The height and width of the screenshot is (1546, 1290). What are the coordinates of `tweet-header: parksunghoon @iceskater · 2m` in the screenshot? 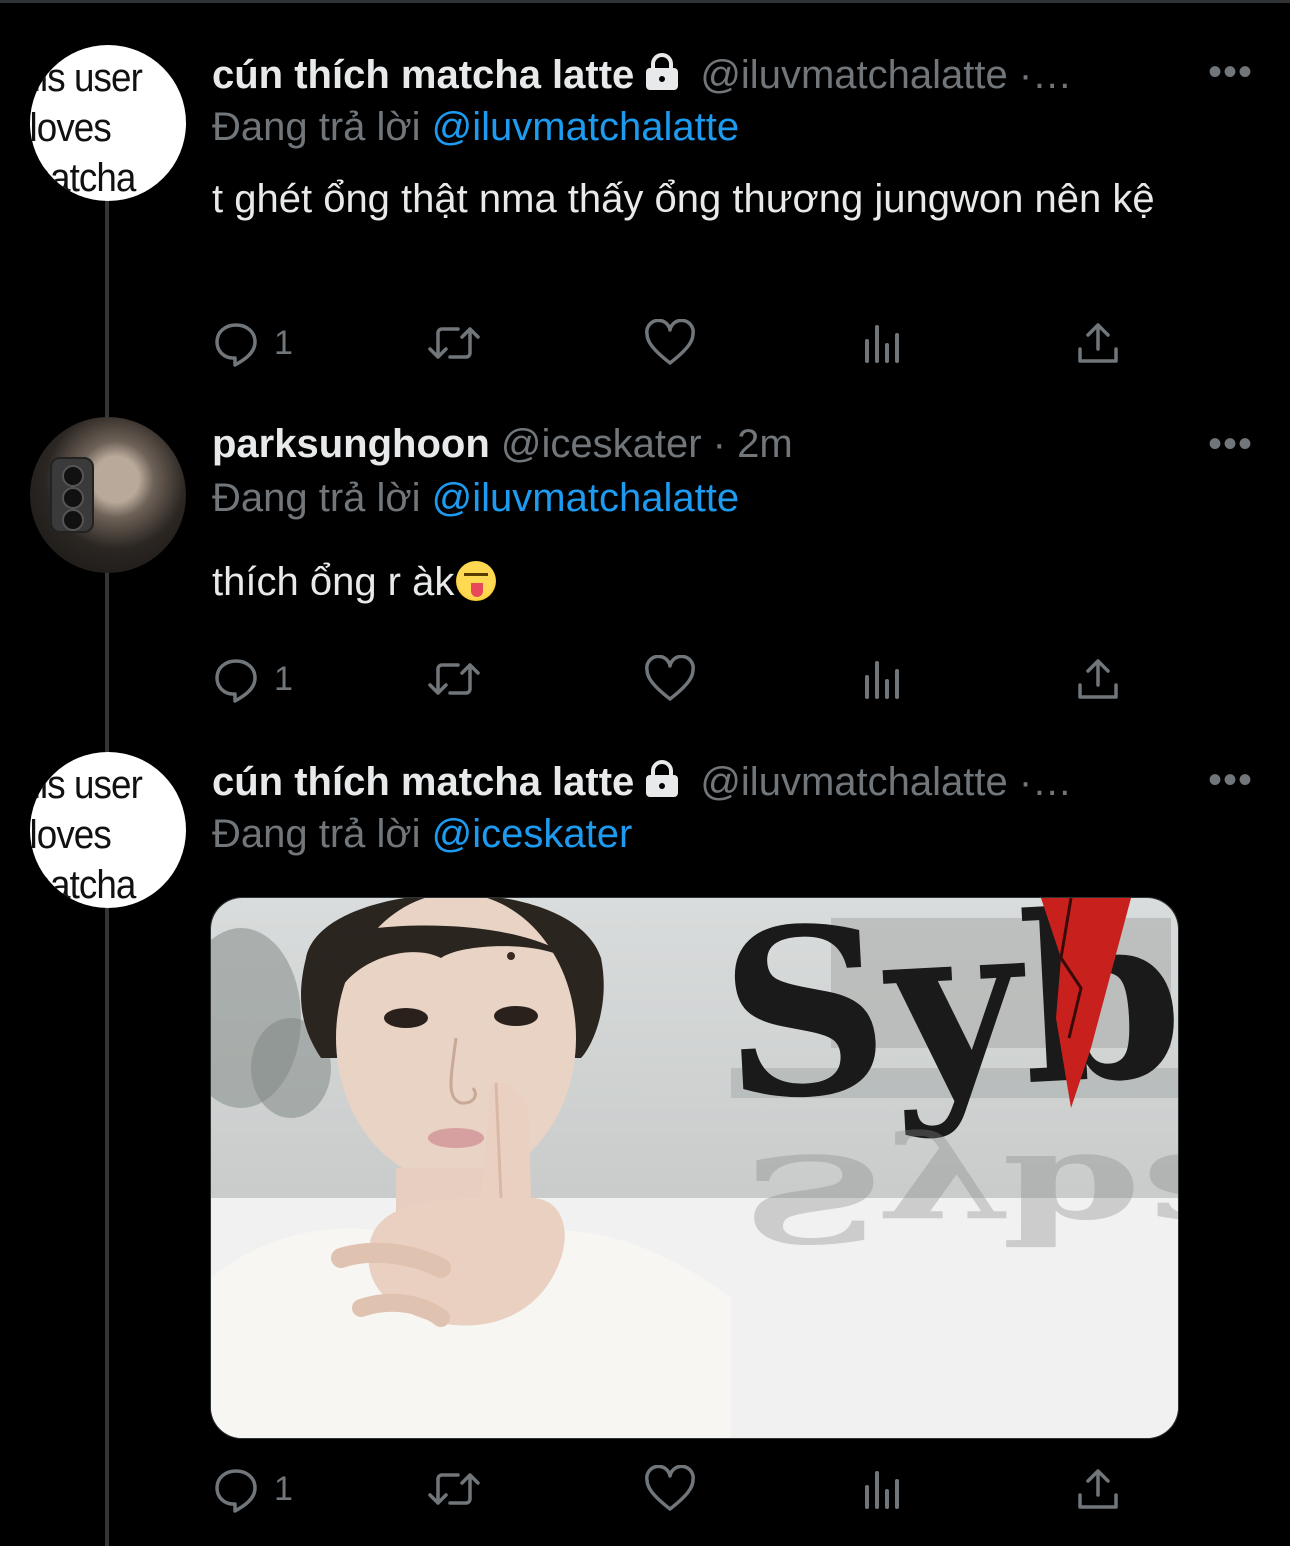 It's located at (502, 444).